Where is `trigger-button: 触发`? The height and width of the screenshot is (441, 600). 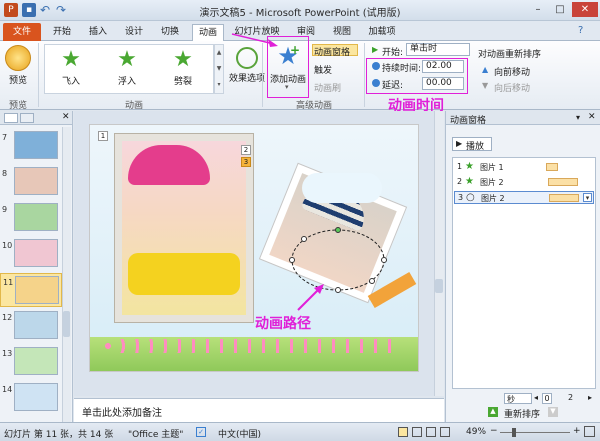 trigger-button: 触发 is located at coordinates (323, 69).